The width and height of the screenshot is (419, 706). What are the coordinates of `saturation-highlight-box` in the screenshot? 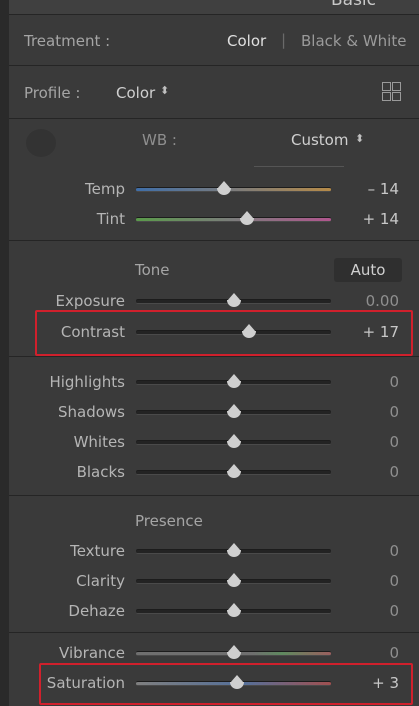 It's located at (226, 684).